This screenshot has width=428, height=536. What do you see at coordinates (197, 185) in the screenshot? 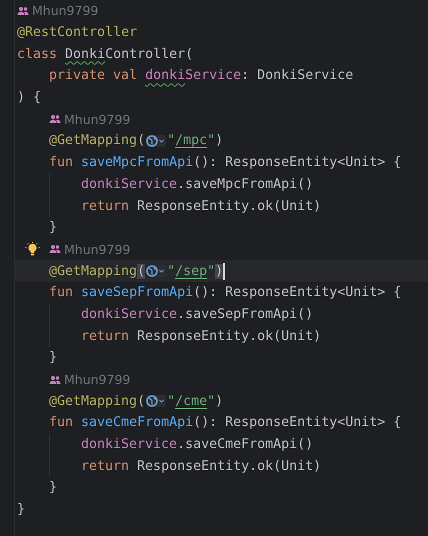
I see `code-line: donkiService.saveMpcFromApi()` at bounding box center [197, 185].